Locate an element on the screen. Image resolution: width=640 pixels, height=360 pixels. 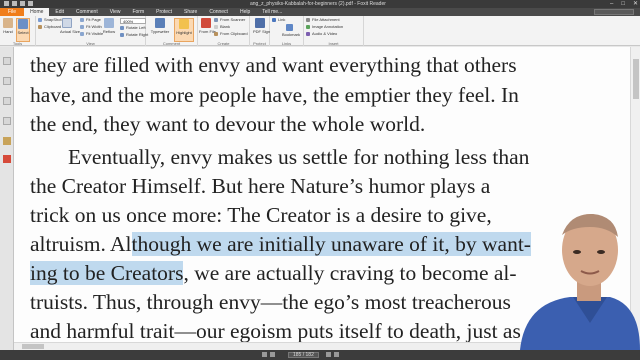
audio-video-button: Audio & Video is located at coordinates (321, 34).